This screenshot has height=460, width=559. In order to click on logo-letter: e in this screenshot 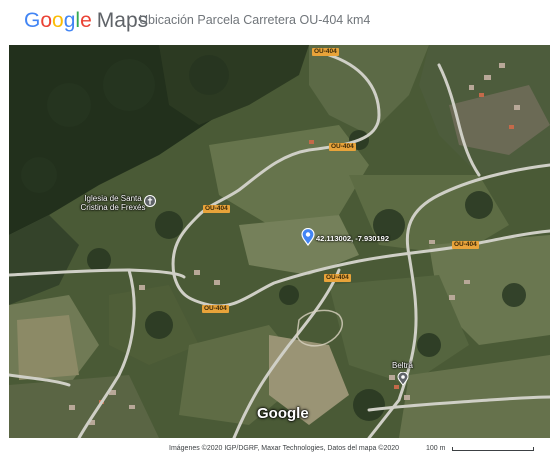, I will do `click(86, 20)`.